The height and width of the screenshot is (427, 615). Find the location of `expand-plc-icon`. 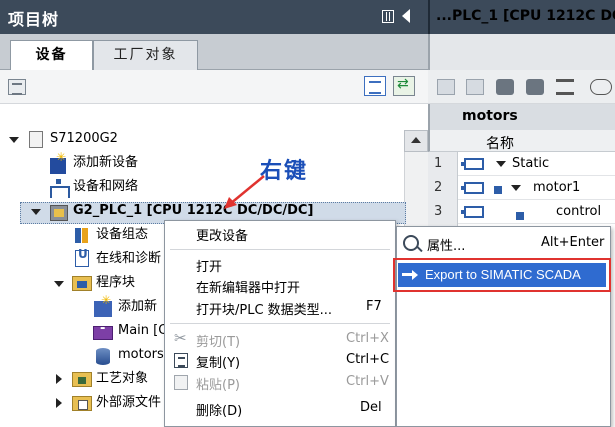

expand-plc-icon is located at coordinates (37, 212).